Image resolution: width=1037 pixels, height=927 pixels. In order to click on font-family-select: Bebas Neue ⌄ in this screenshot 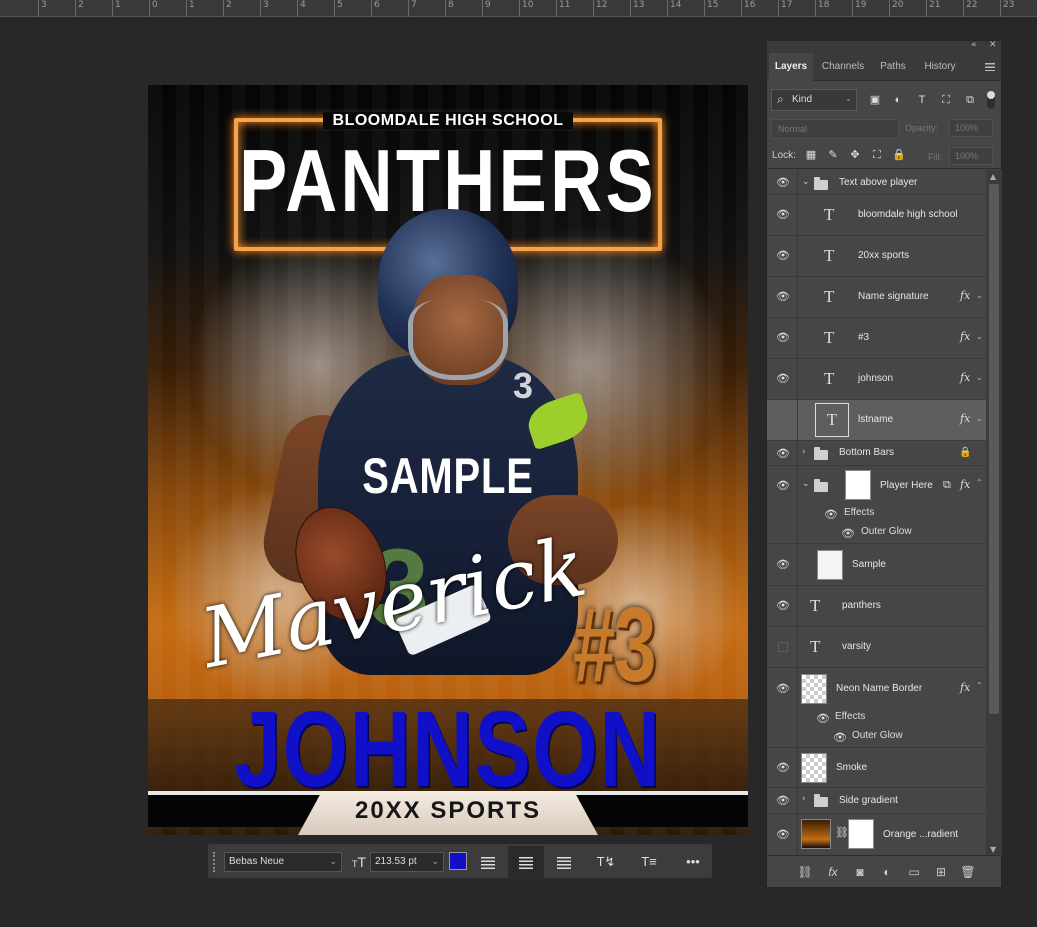, I will do `click(283, 862)`.